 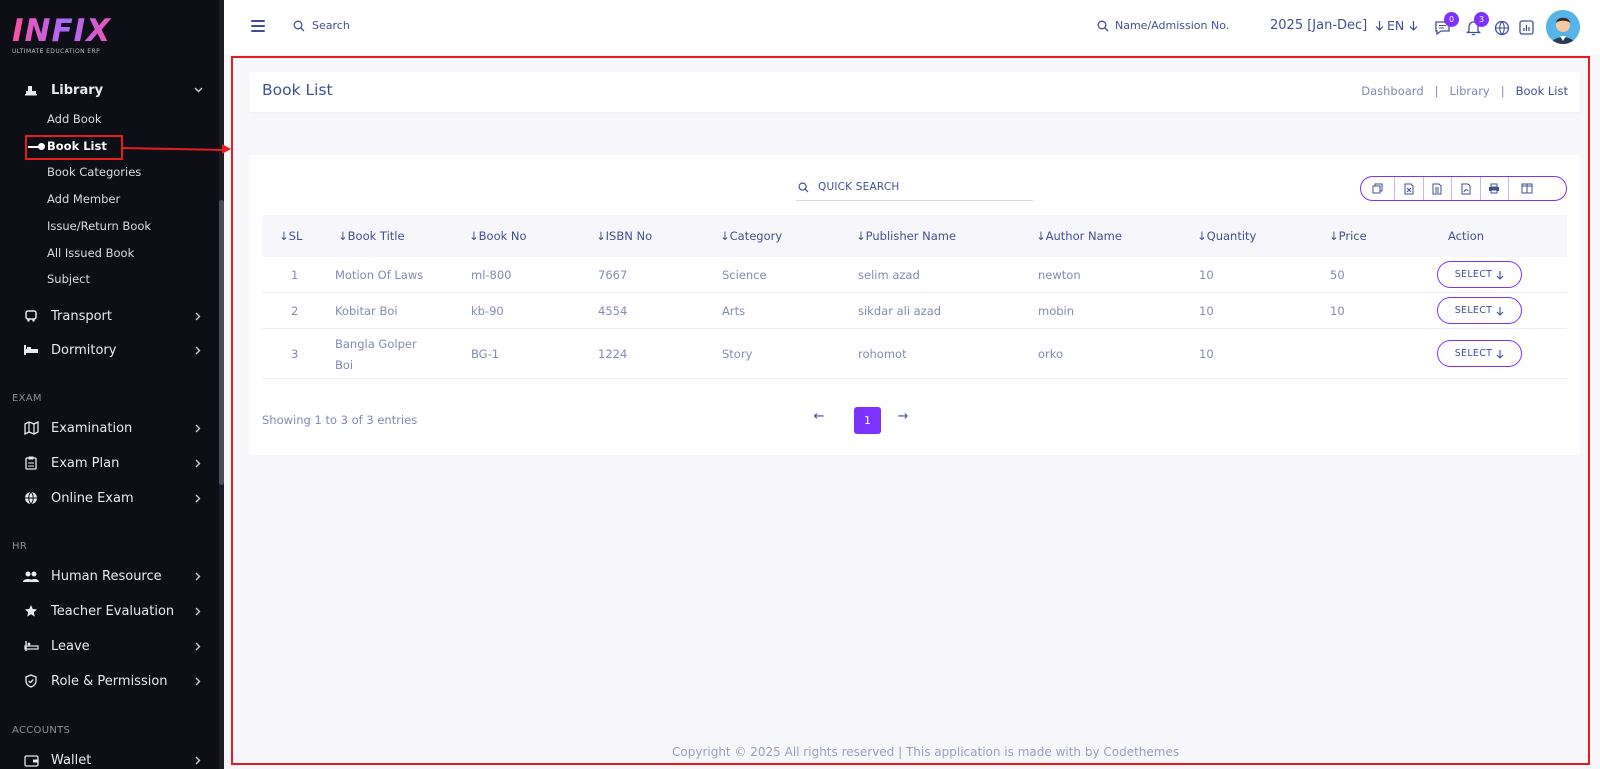 I want to click on breadcrumb-library: Library, so click(x=1470, y=91).